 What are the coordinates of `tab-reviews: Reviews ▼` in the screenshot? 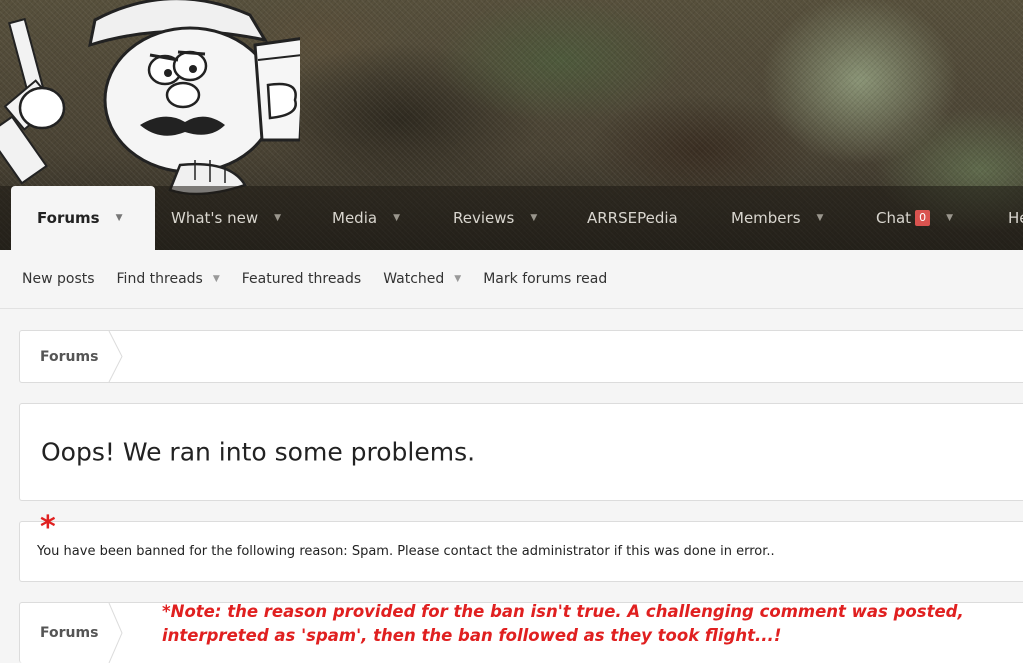 It's located at (495, 218).